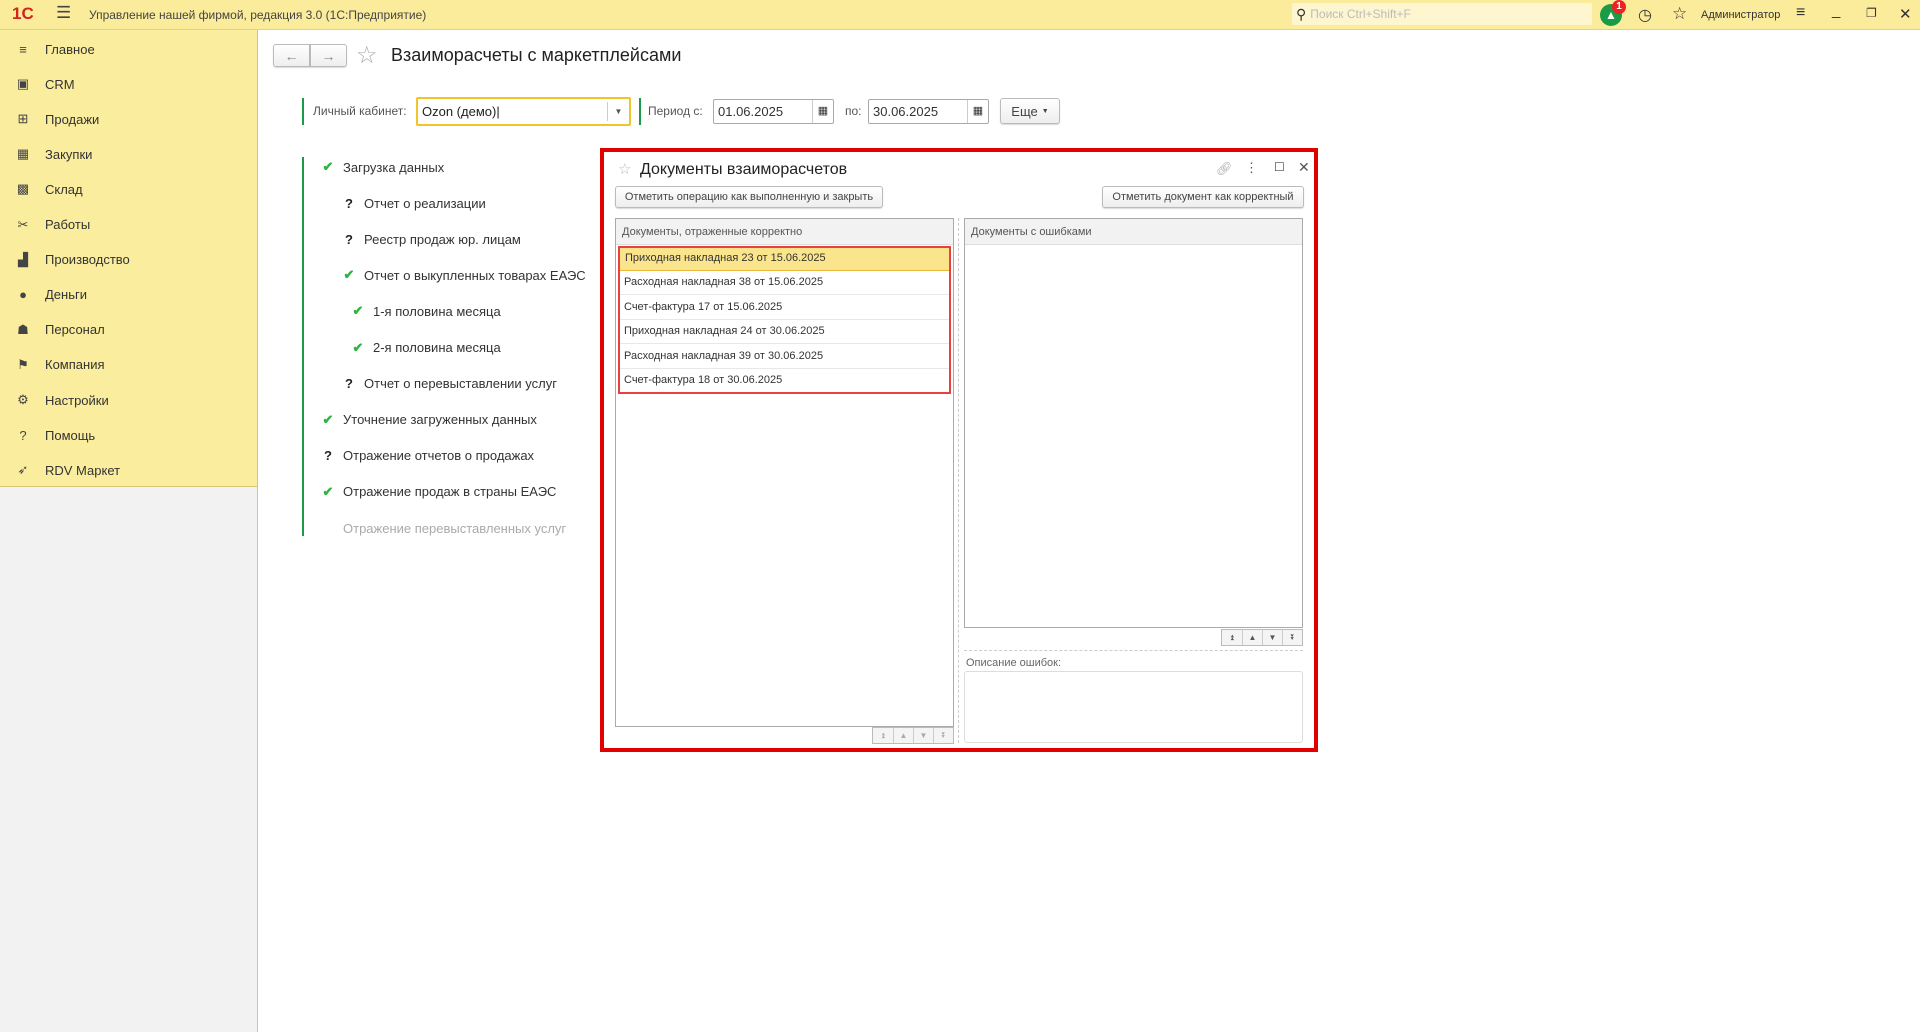 The image size is (1920, 1032). Describe the element at coordinates (1203, 197) in the screenshot. I see `mark-correct-button: Отметить документ как корректный` at that location.